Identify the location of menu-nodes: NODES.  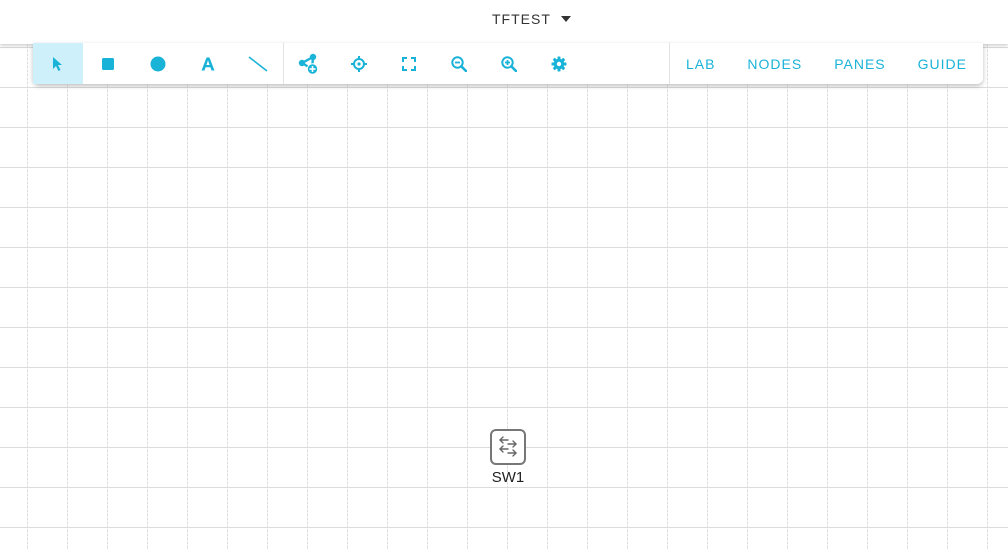
(774, 63).